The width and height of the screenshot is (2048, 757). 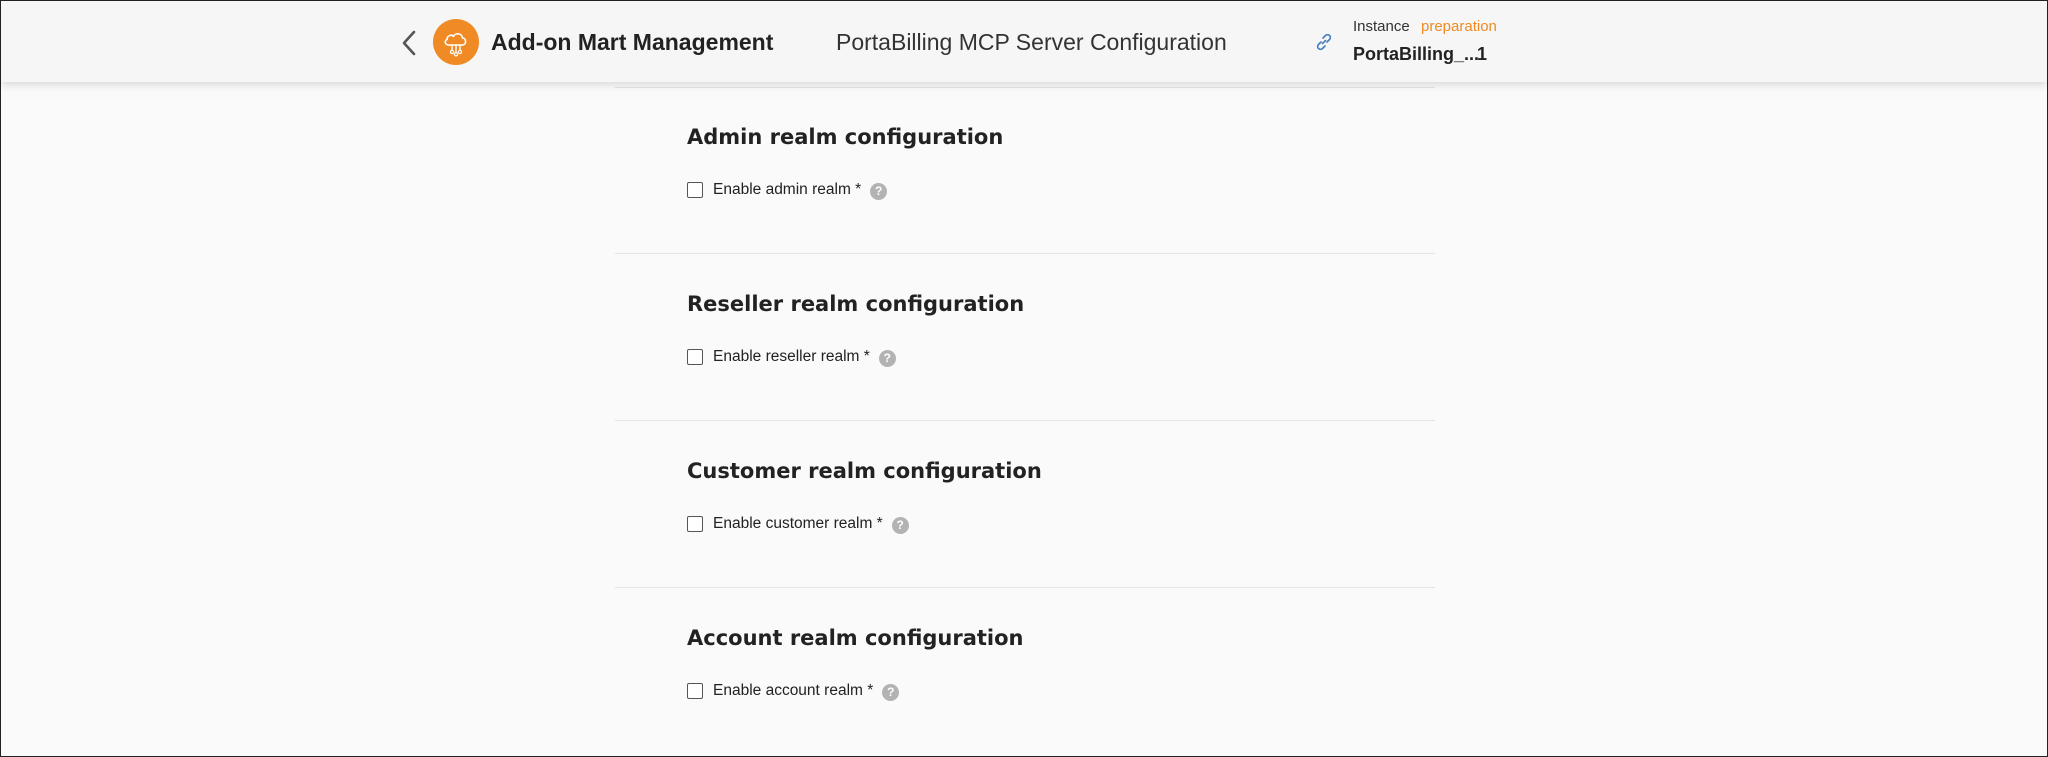 I want to click on app-logo, so click(x=456, y=42).